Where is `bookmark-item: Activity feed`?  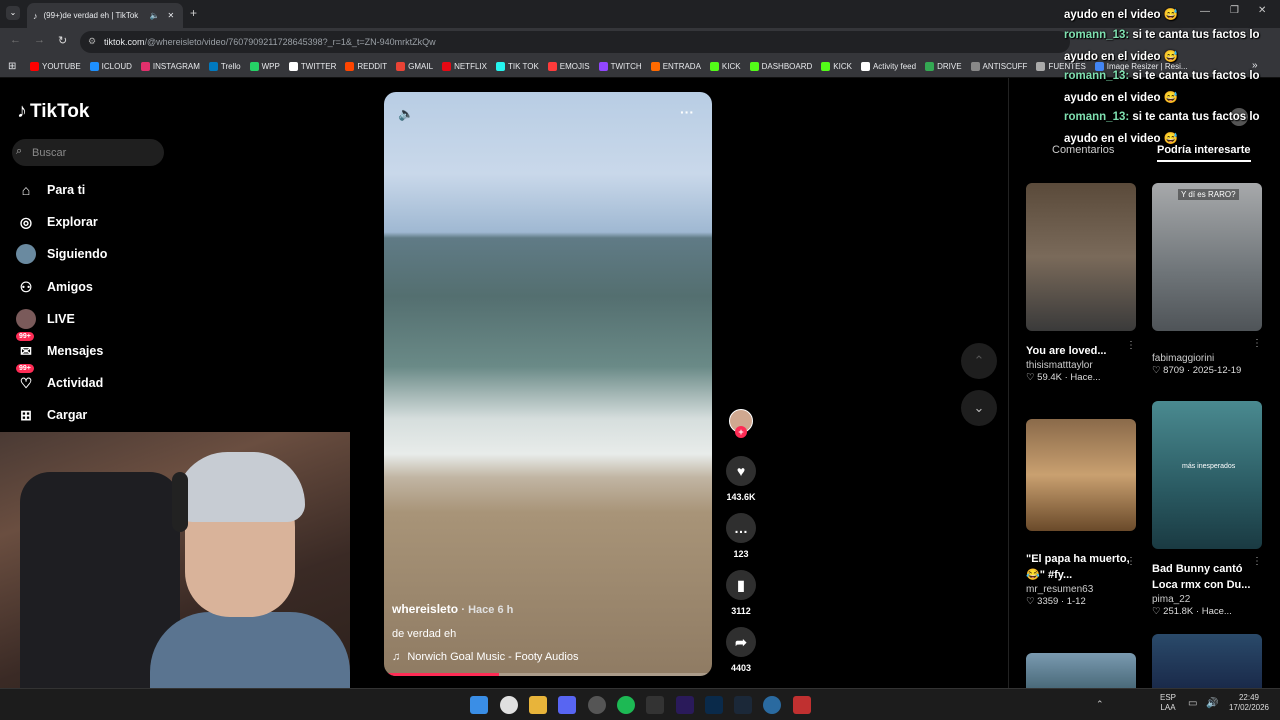 bookmark-item: Activity feed is located at coordinates (888, 66).